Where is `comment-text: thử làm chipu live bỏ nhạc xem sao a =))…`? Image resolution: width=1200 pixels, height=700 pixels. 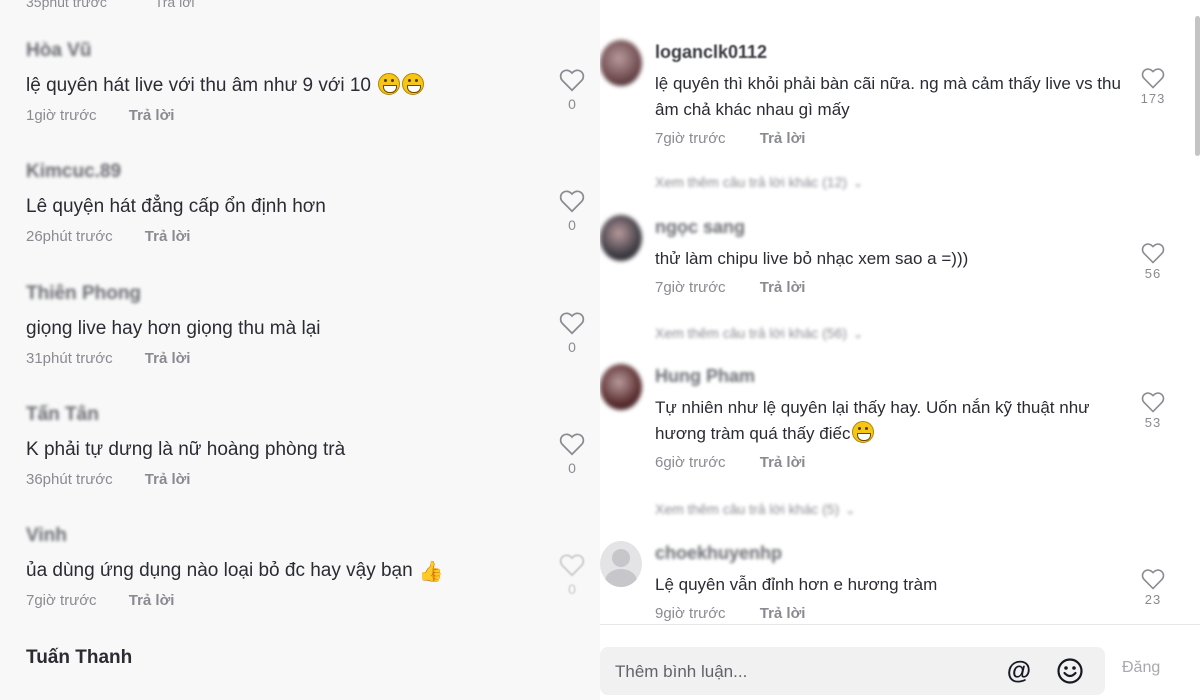
comment-text: thử làm chipu live bỏ nhạc xem sao a =))… is located at coordinates (812, 258).